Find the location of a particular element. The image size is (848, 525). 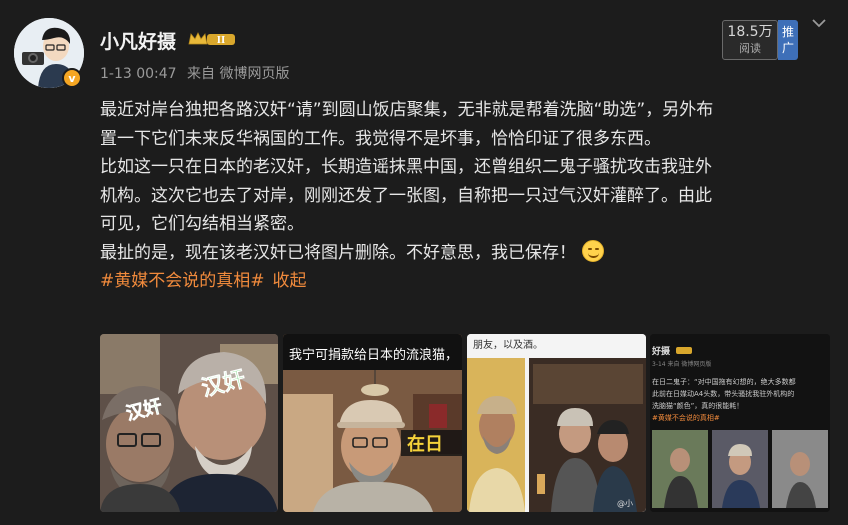

hashtag-link: #黄媒不会说的真相# is located at coordinates (182, 281).